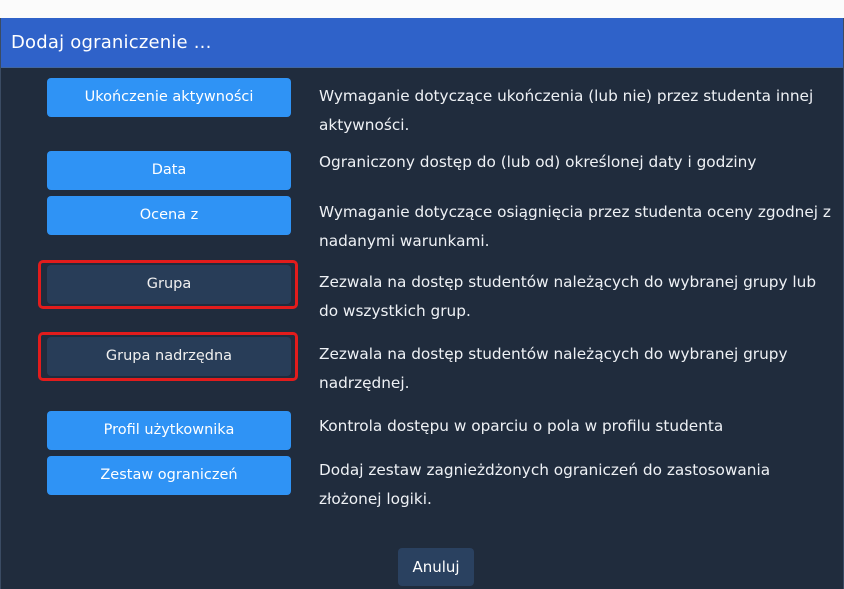 The height and width of the screenshot is (589, 844). Describe the element at coordinates (422, 9) in the screenshot. I see `page-background-strip` at that location.